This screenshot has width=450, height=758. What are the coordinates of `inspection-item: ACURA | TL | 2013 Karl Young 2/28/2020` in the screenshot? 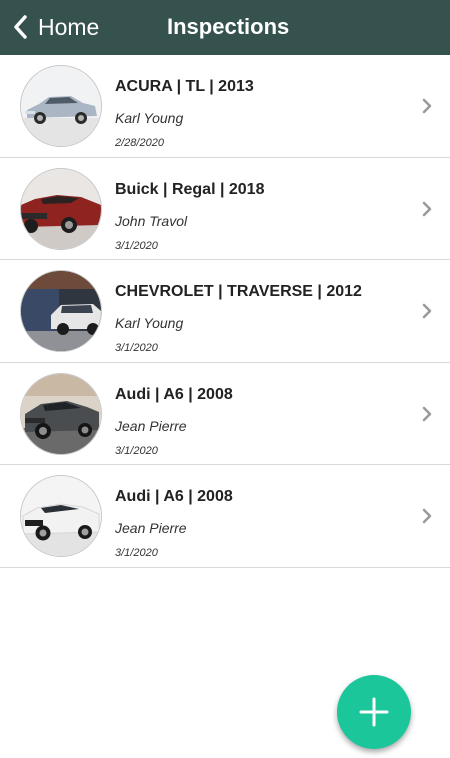 It's located at (225, 106).